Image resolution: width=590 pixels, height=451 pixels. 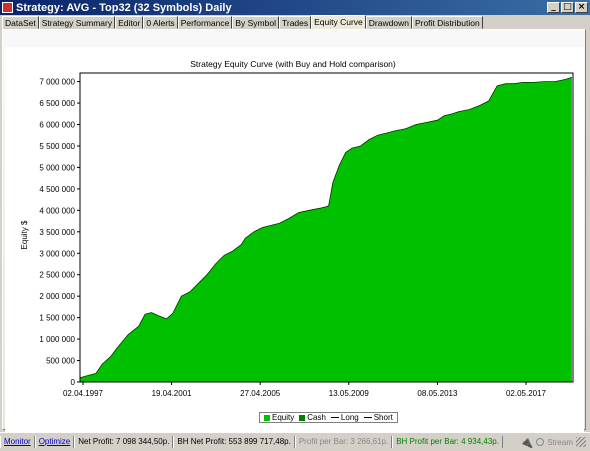 I want to click on y-tick-label: 0, so click(x=73, y=382).